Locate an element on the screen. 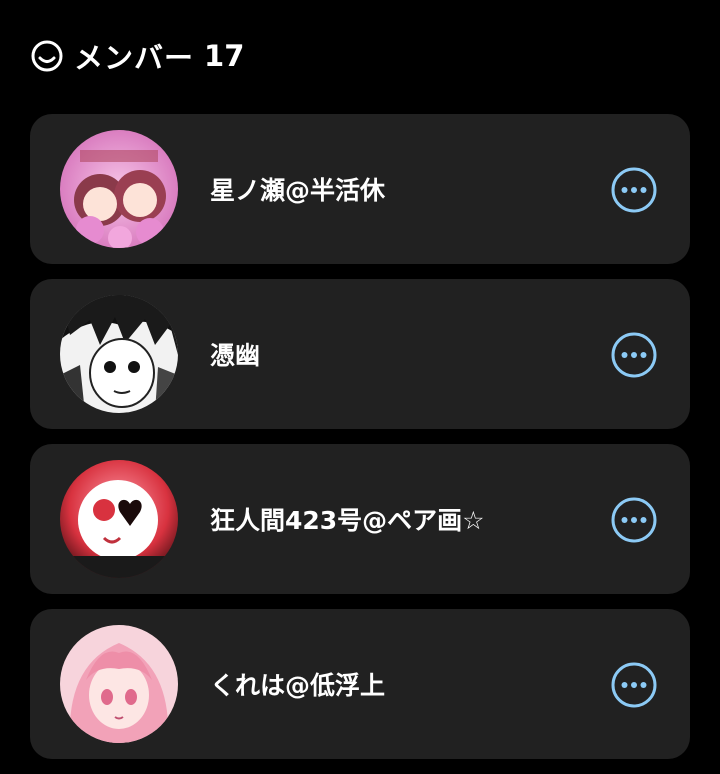  smile-icon is located at coordinates (47, 56).